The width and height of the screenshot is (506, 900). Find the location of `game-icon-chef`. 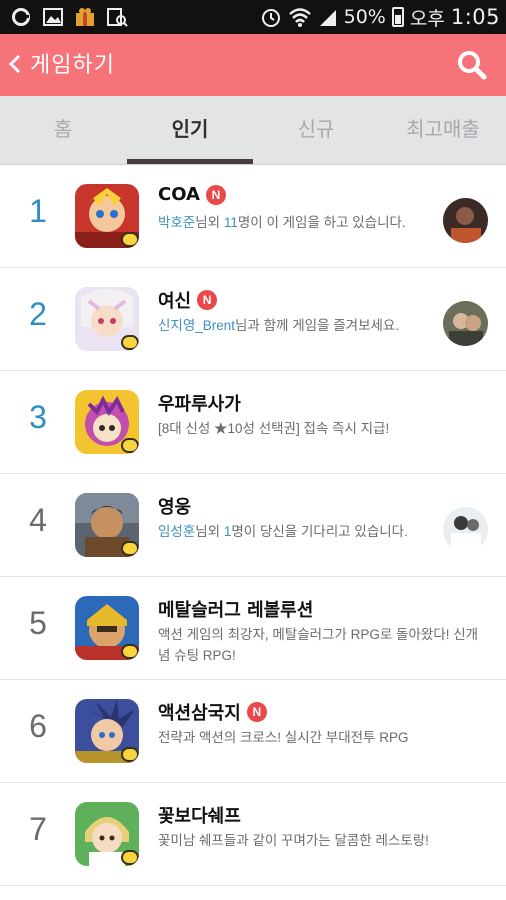

game-icon-chef is located at coordinates (107, 834).